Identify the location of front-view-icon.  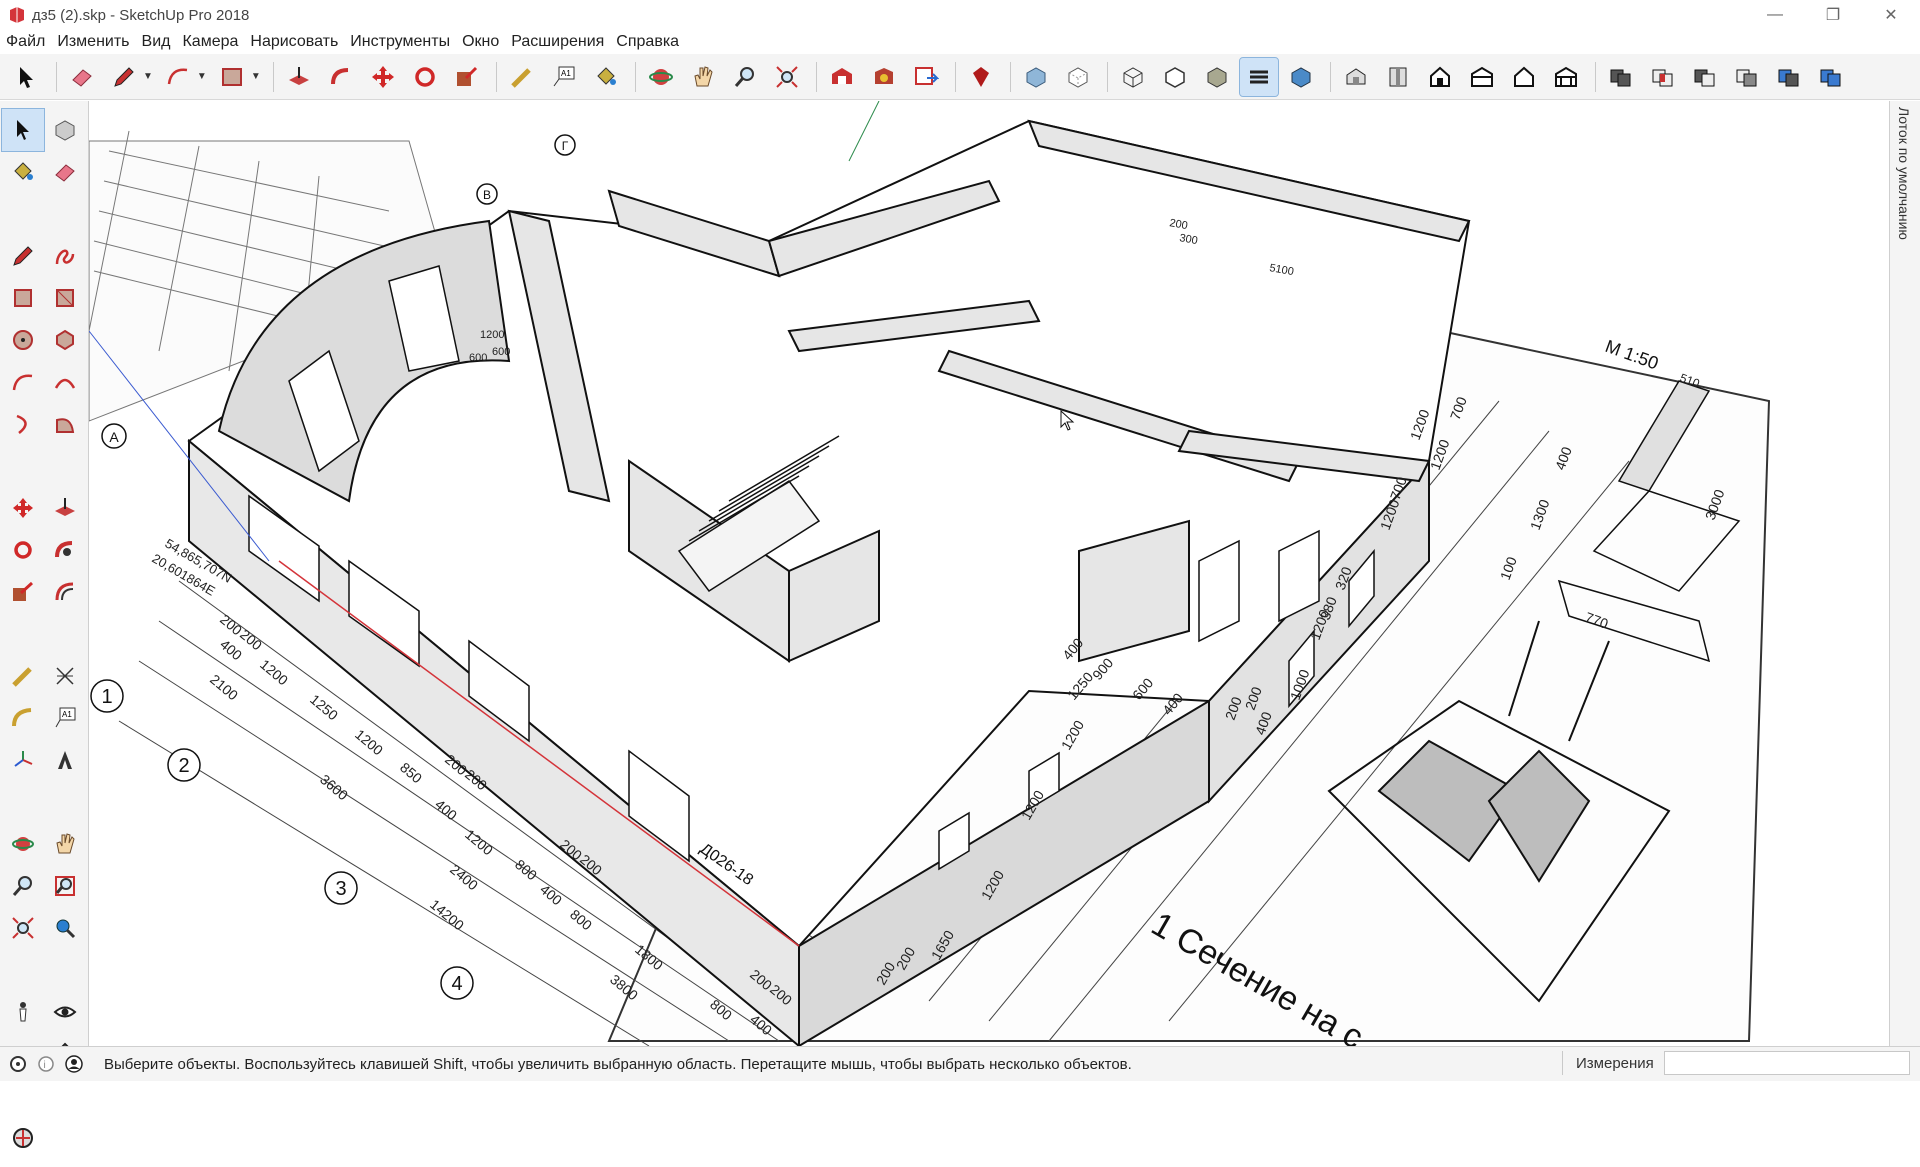
(1440, 77).